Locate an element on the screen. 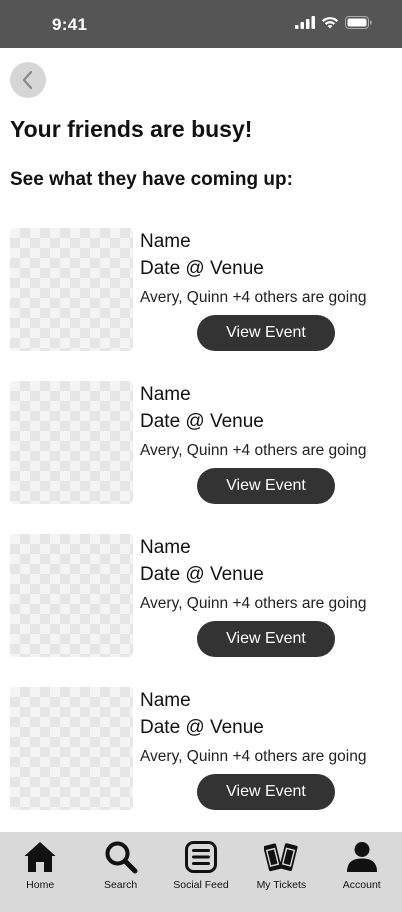 This screenshot has width=402, height=912. tab-account: Account is located at coordinates (362, 872).